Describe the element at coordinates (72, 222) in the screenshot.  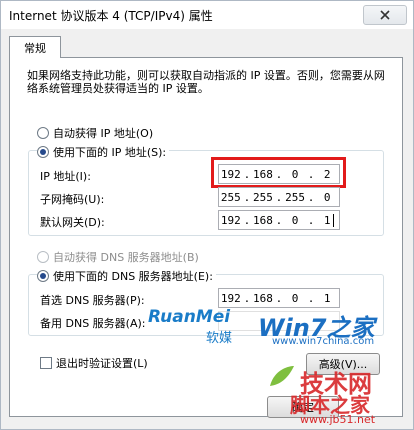
I see `gateway-label: 默认网关(D):` at that location.